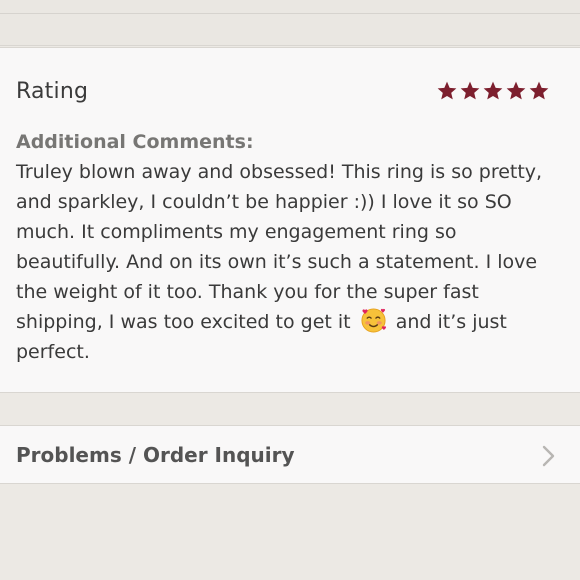 This screenshot has height=580, width=580. I want to click on comments-title: Additional Comments:, so click(135, 142).